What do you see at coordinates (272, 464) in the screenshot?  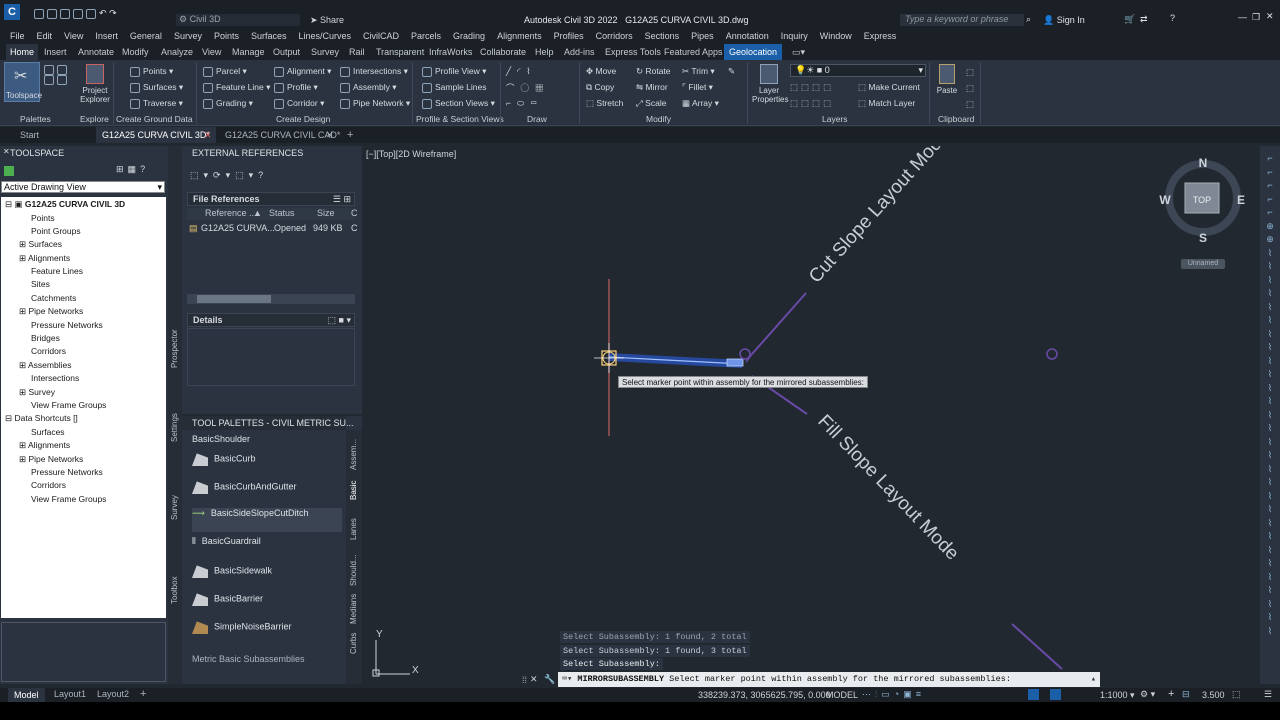 I see `list-item: BasicCurb` at bounding box center [272, 464].